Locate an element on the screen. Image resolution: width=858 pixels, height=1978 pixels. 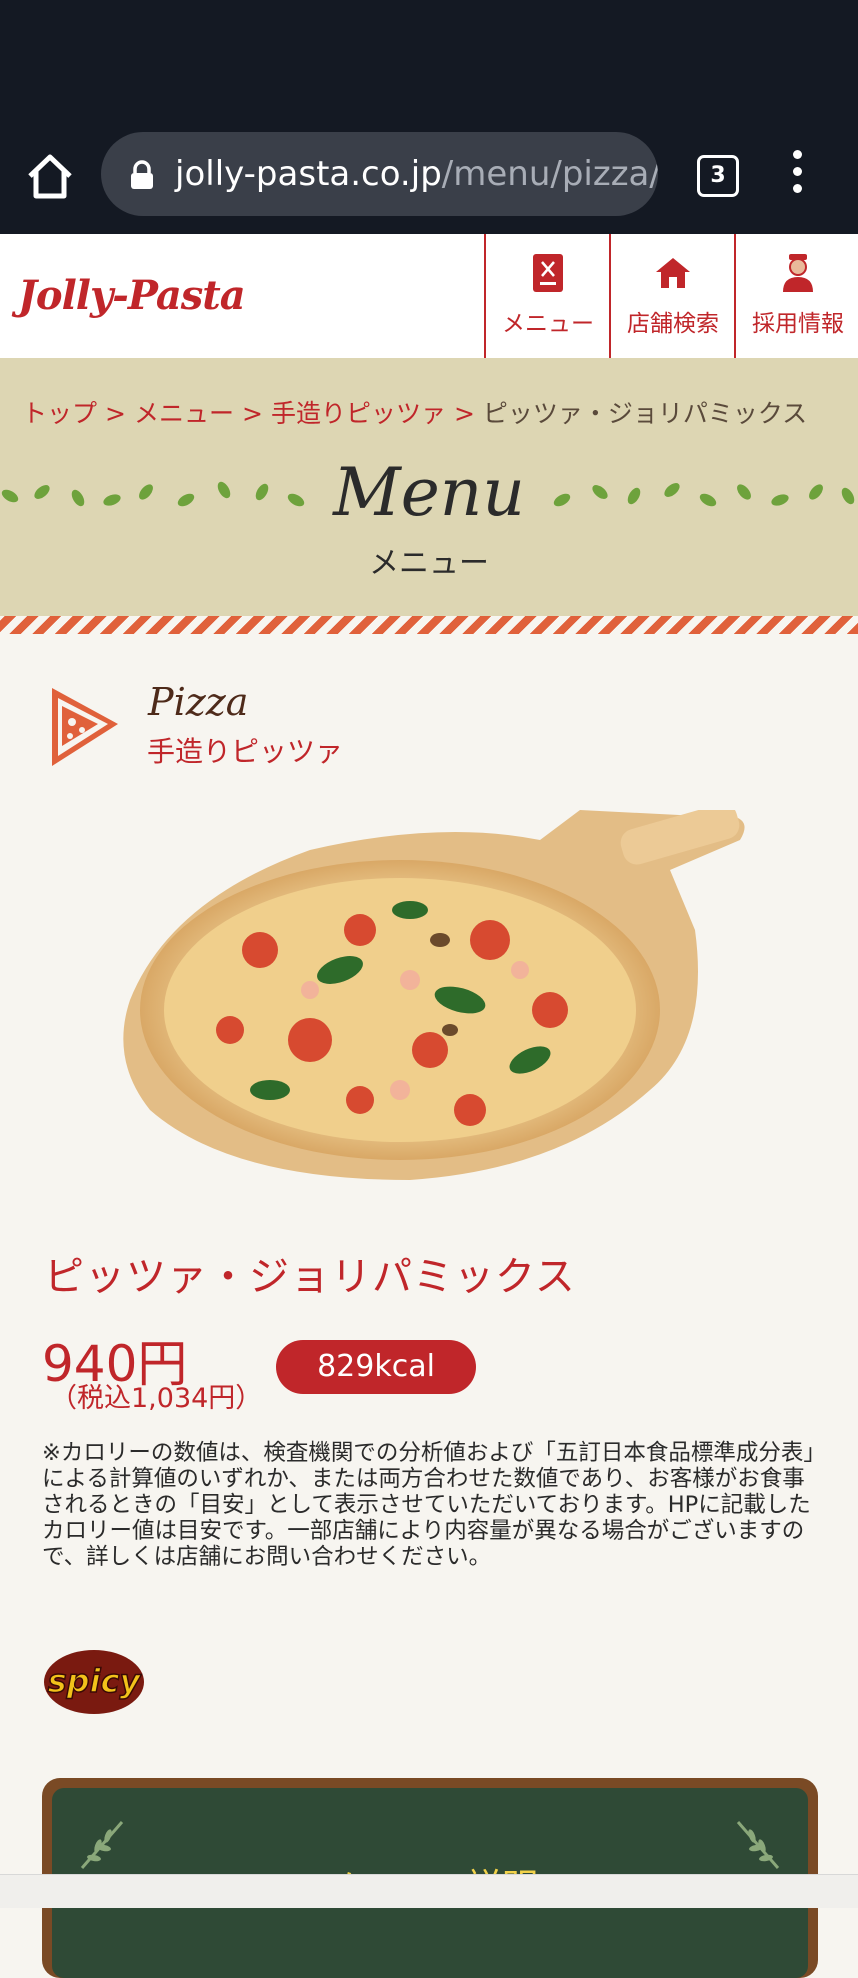
breadcrumb-menu: メニュー is located at coordinates (184, 413).